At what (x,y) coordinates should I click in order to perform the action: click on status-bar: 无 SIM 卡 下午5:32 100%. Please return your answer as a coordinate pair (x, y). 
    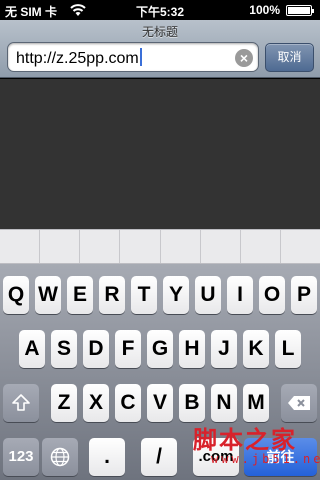
    Looking at the image, I should click on (160, 10).